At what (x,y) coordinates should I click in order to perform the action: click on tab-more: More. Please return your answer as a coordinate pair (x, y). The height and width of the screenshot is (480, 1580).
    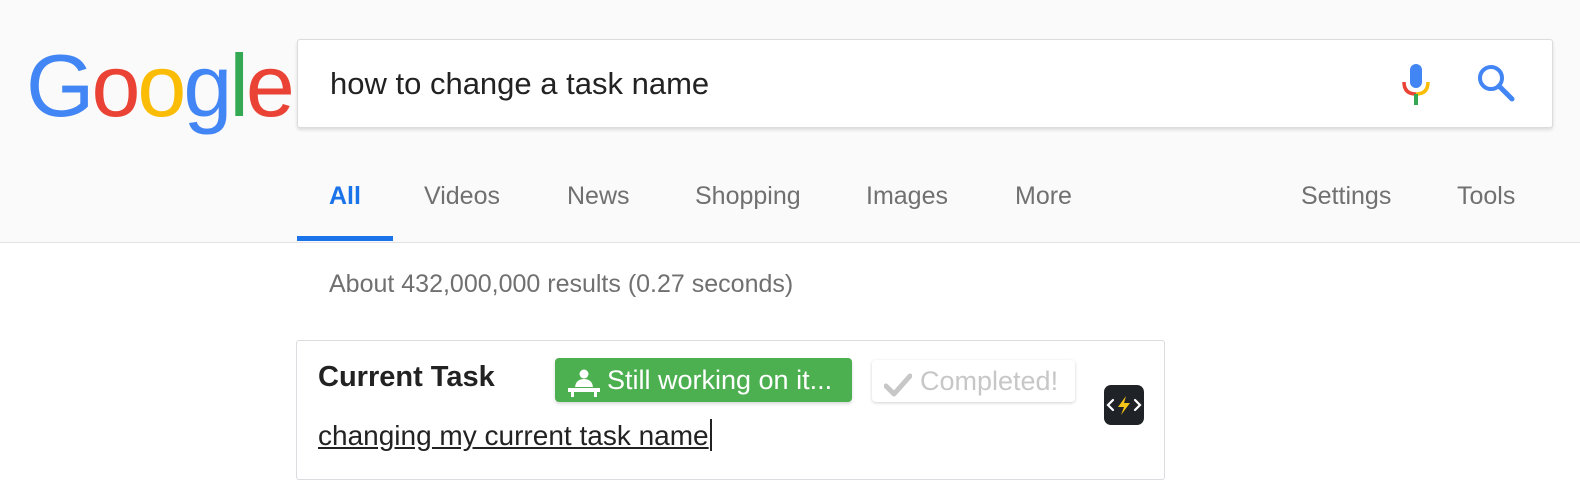
    Looking at the image, I should click on (1043, 196).